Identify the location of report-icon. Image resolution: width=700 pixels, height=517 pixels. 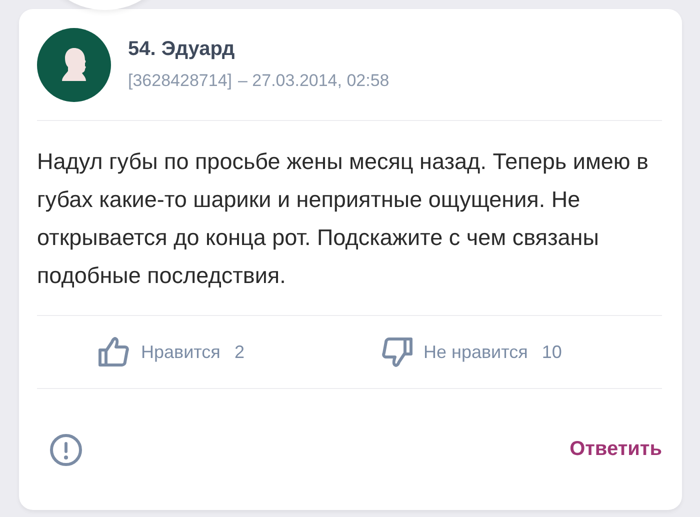
(66, 449).